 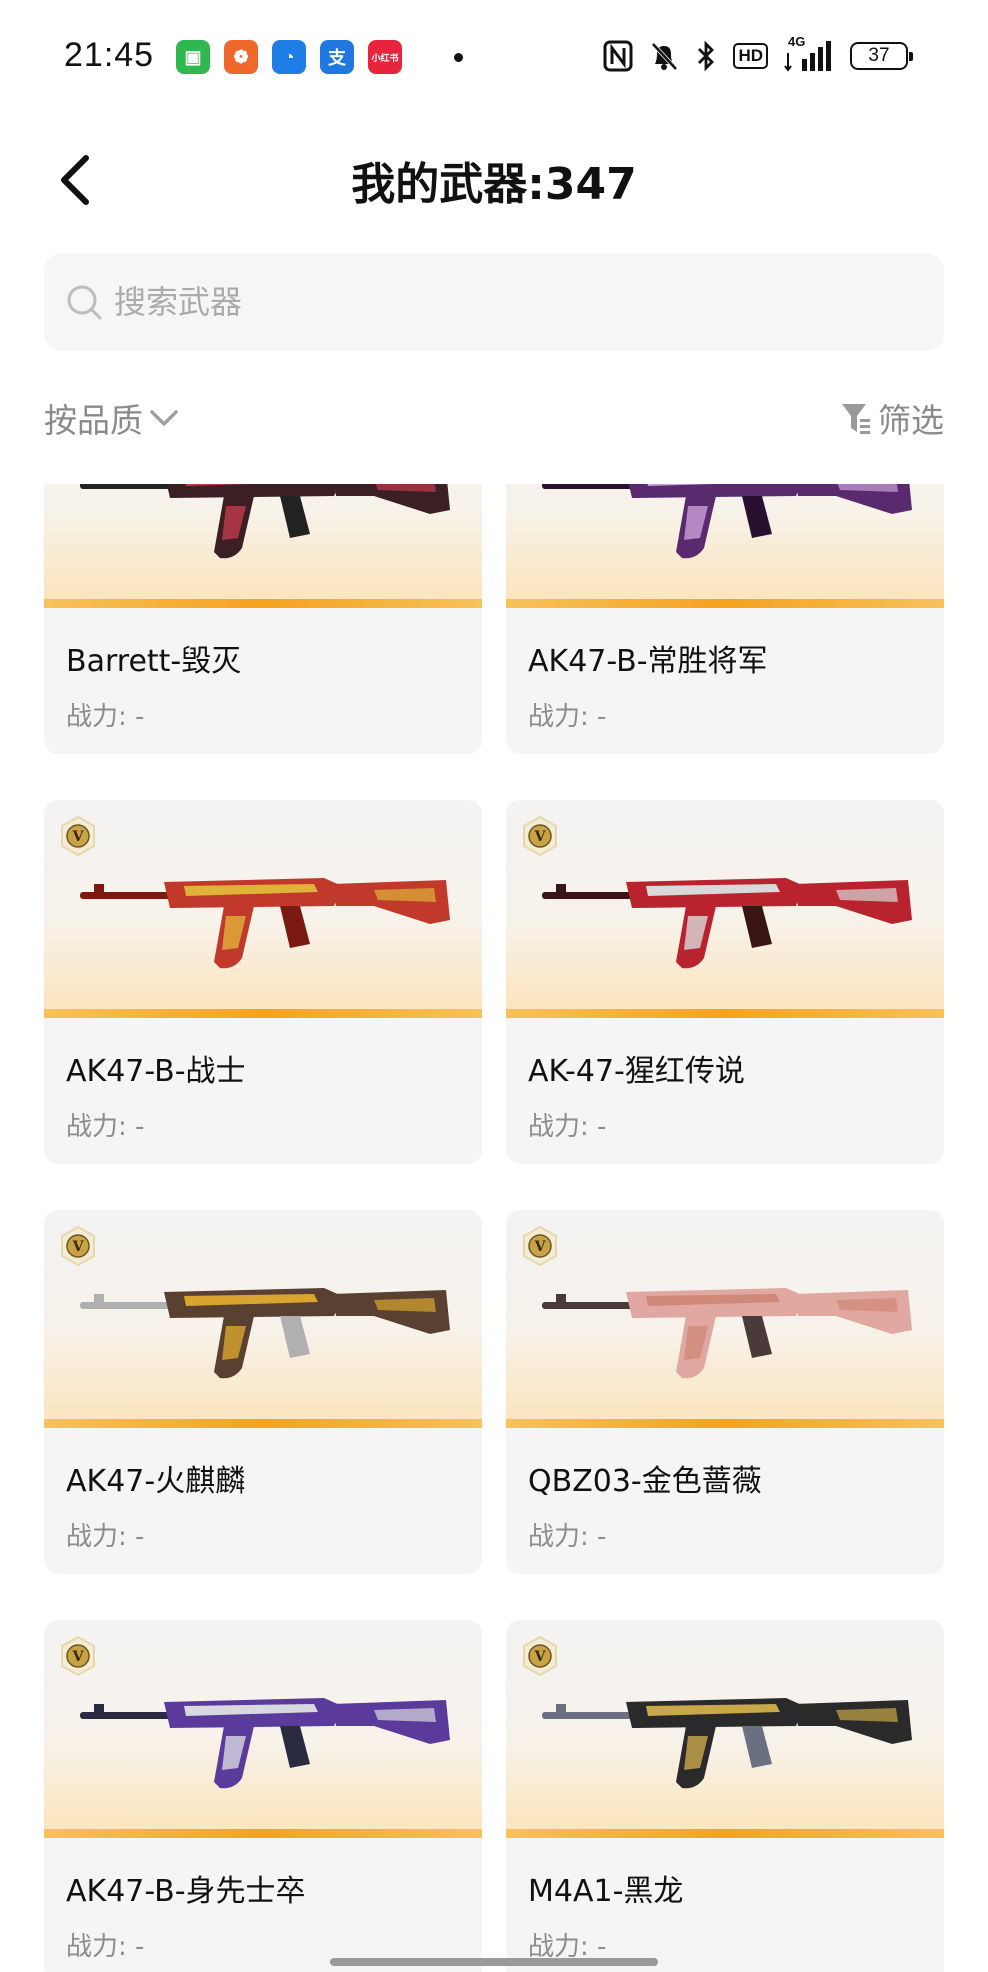 I want to click on filter-label: 筛选, so click(x=911, y=420).